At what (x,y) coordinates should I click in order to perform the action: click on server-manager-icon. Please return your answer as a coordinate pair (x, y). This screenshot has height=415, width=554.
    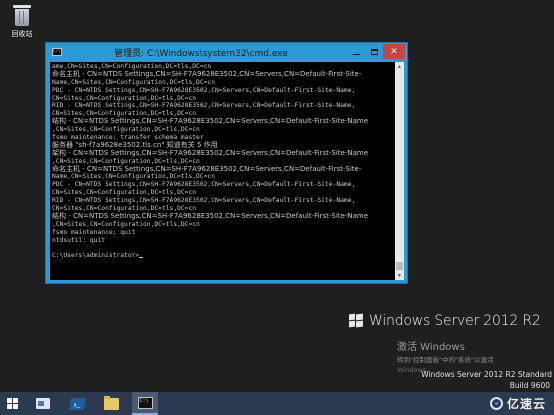
    Looking at the image, I should click on (43, 403).